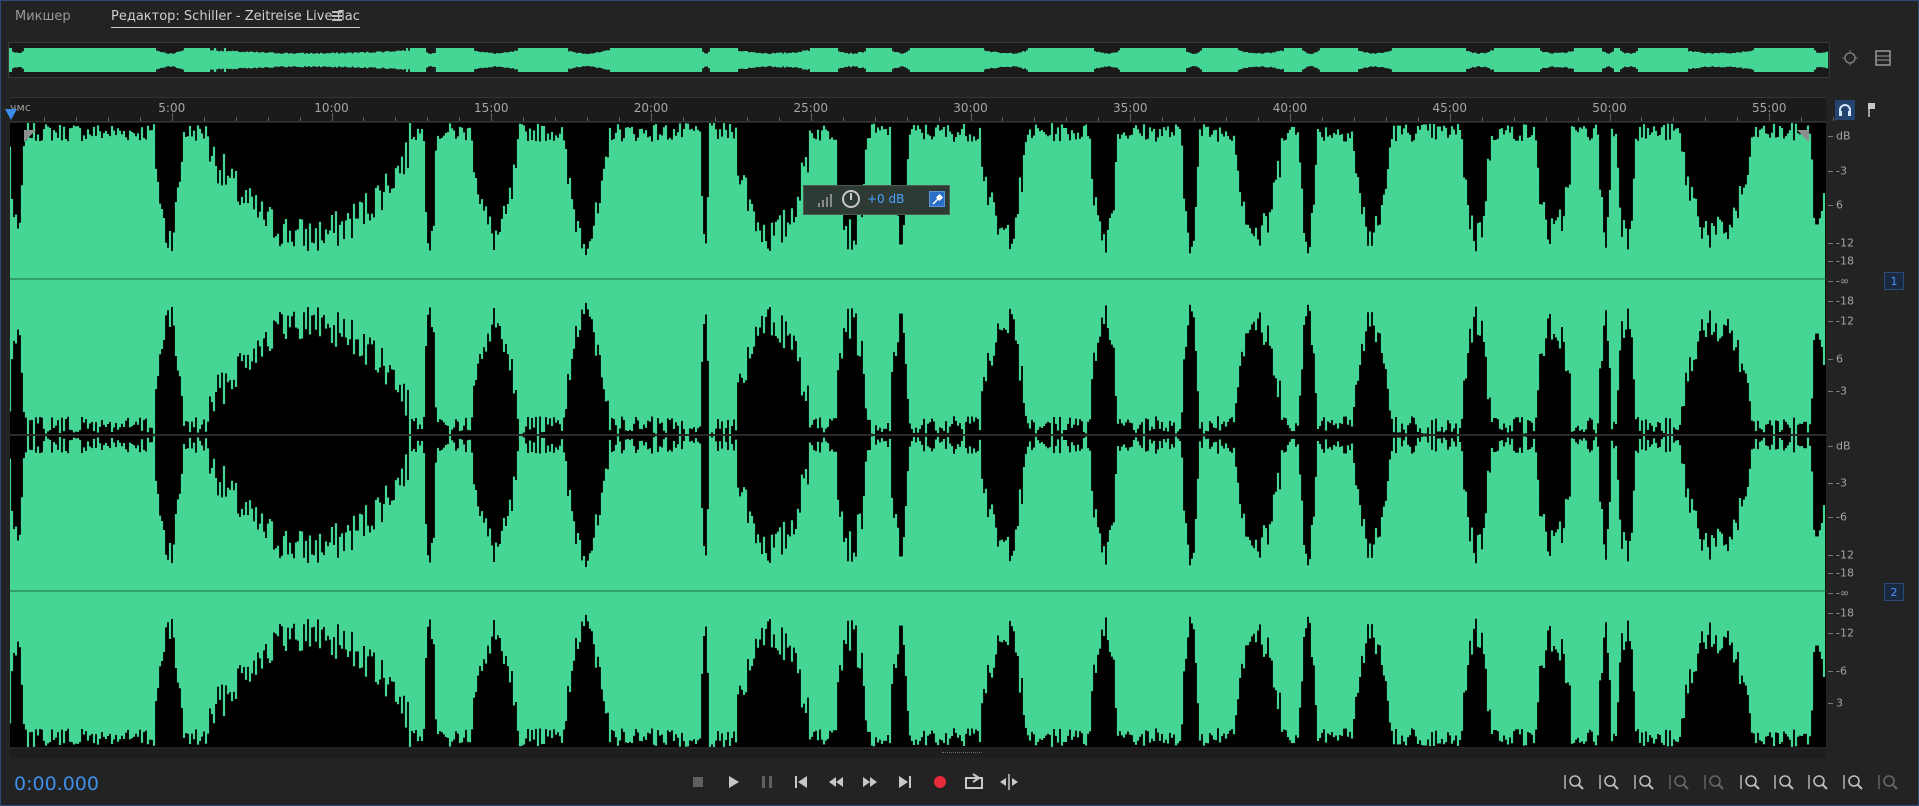  What do you see at coordinates (1872, 110) in the screenshot?
I see `marker-pin-icon` at bounding box center [1872, 110].